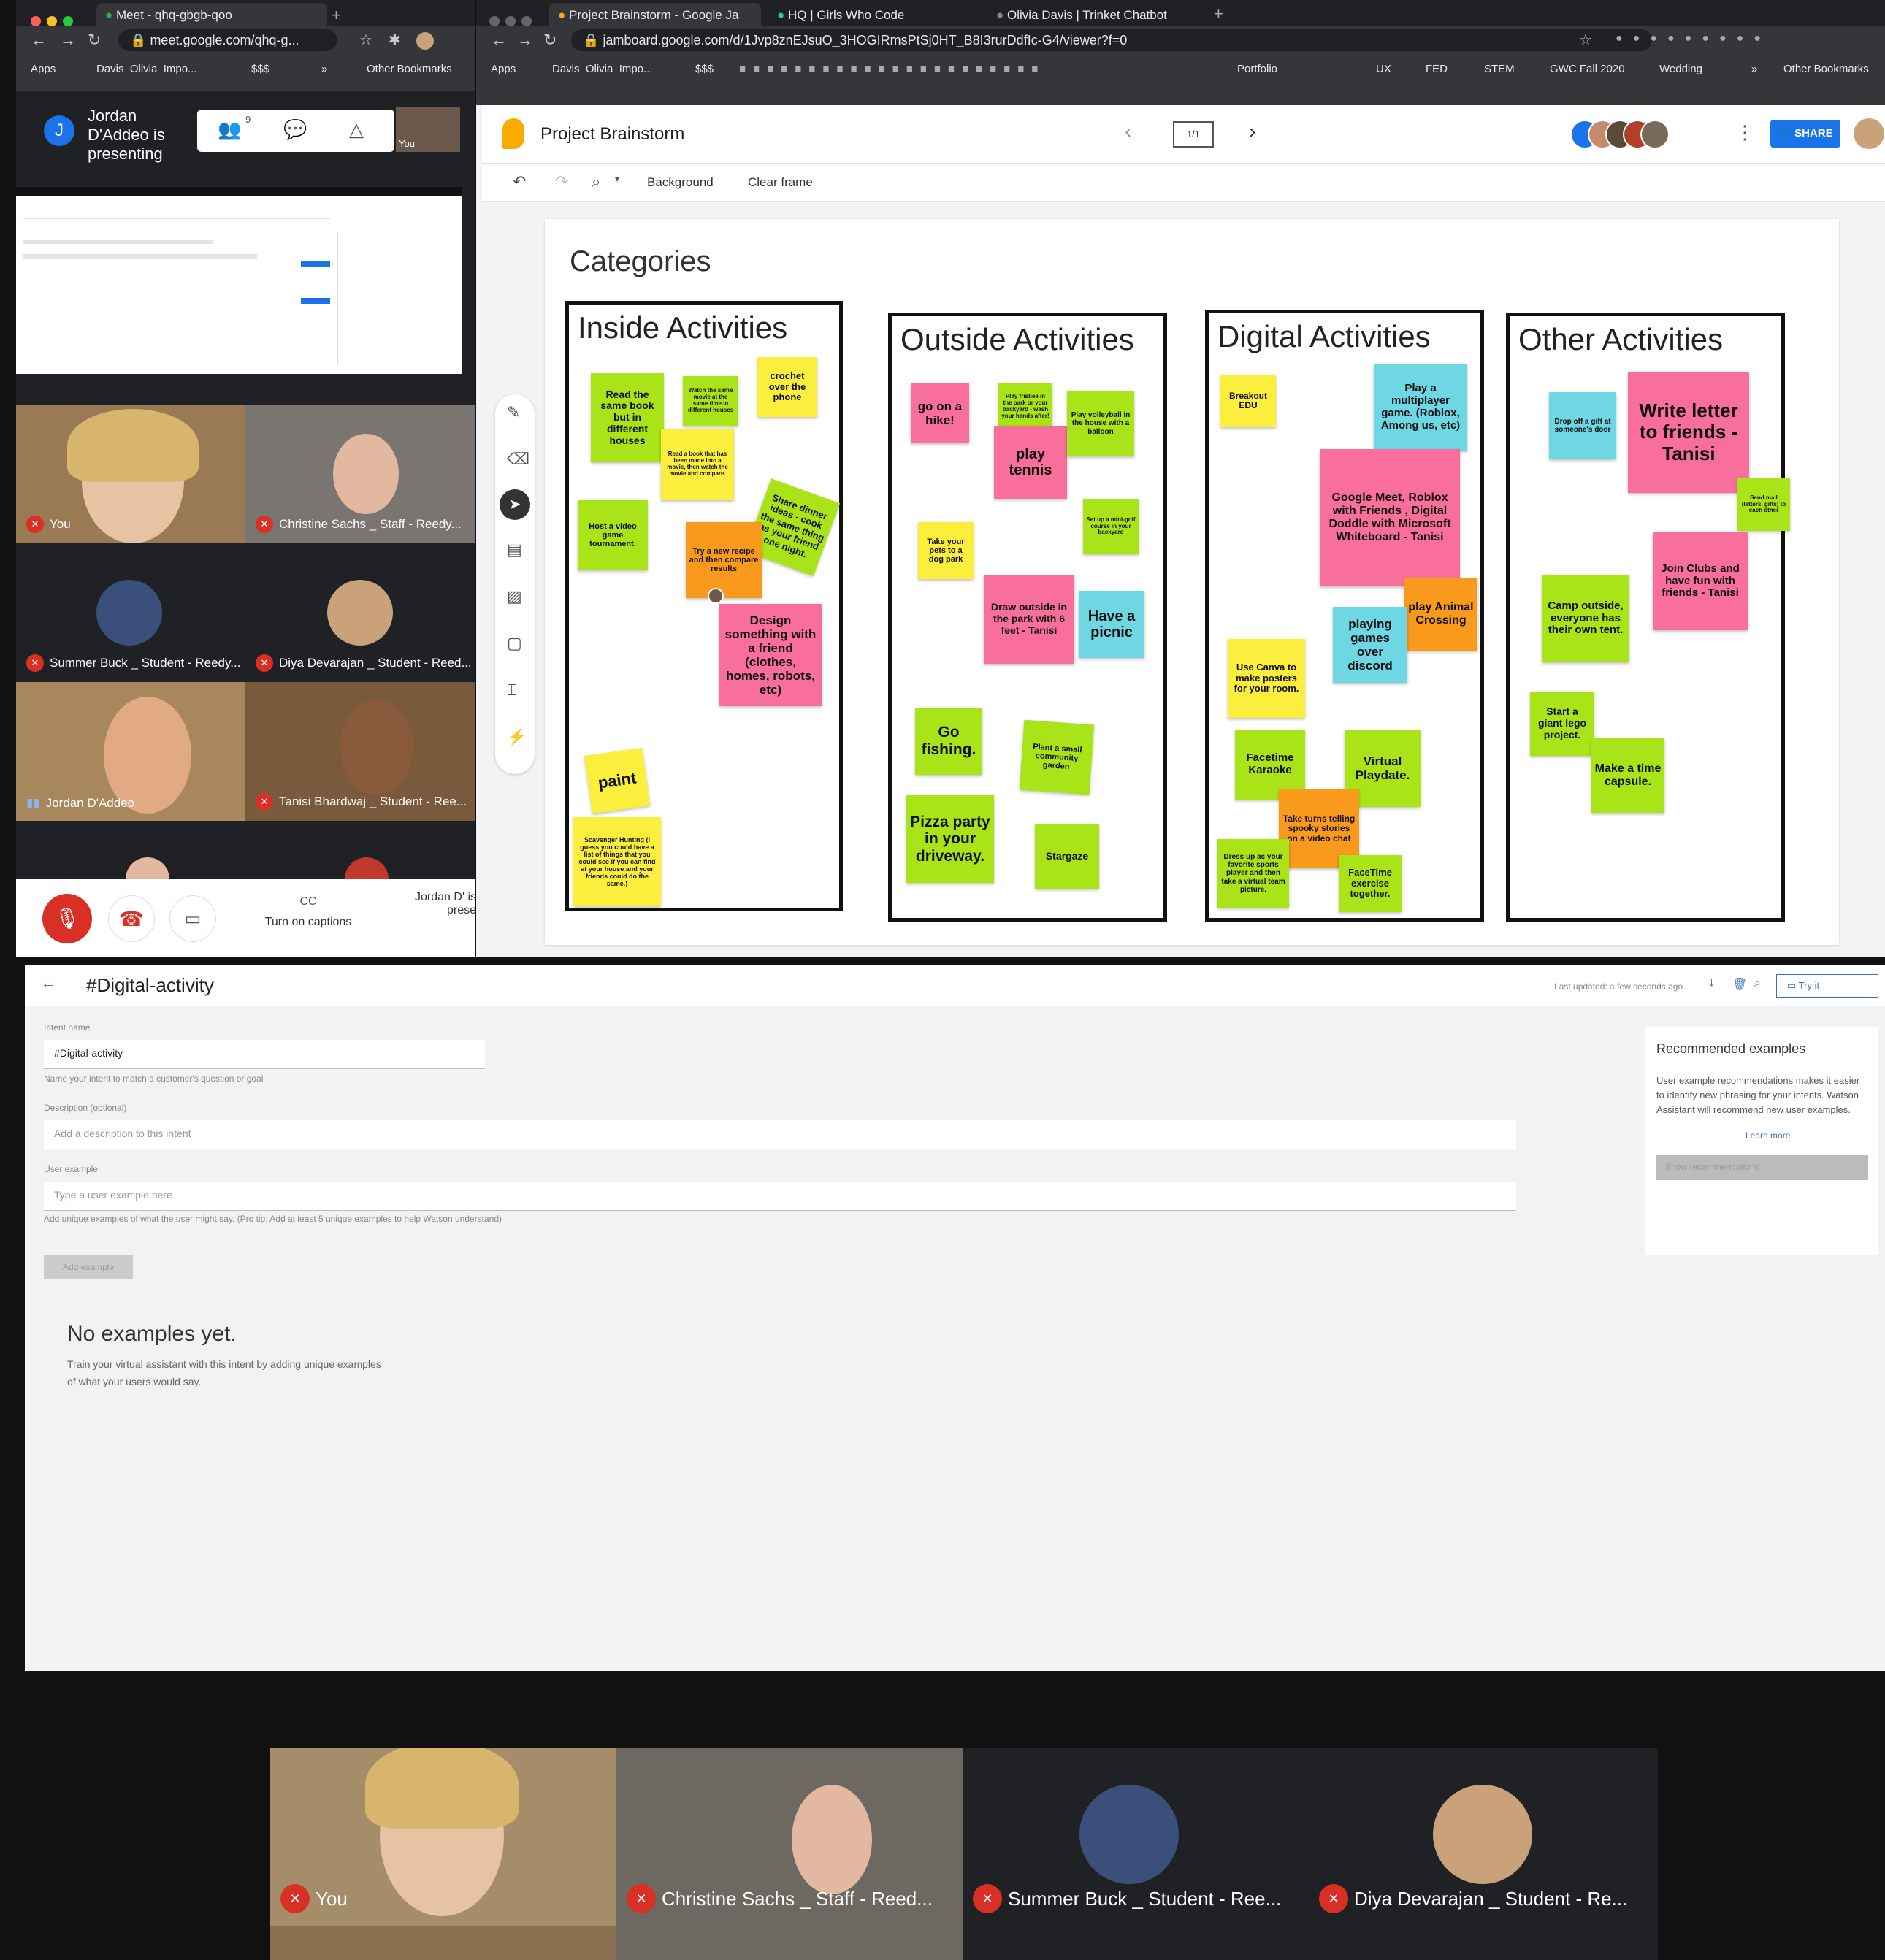 This screenshot has width=1885, height=1960. Describe the element at coordinates (1057, 757) in the screenshot. I see `sticky-note: Plant a small community garden` at that location.